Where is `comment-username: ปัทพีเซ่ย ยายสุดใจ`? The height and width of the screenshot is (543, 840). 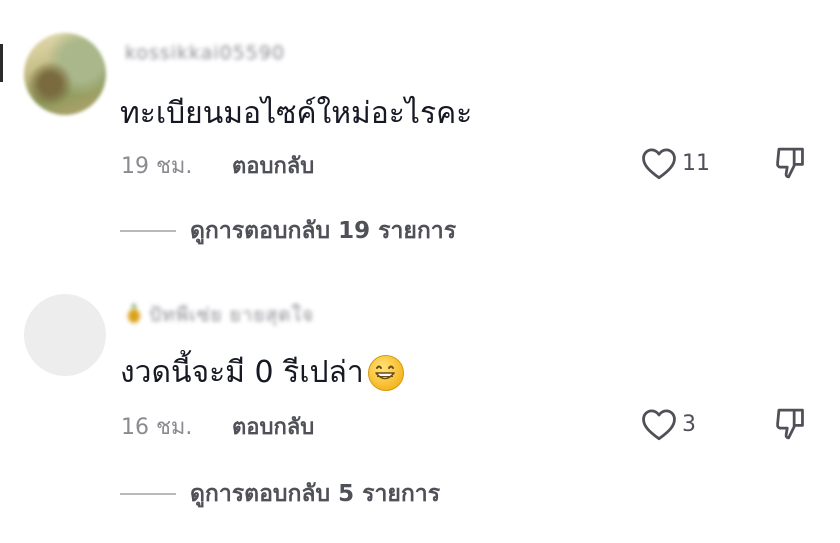 comment-username: ปัทพีเซ่ย ยายสุดใจ is located at coordinates (219, 315).